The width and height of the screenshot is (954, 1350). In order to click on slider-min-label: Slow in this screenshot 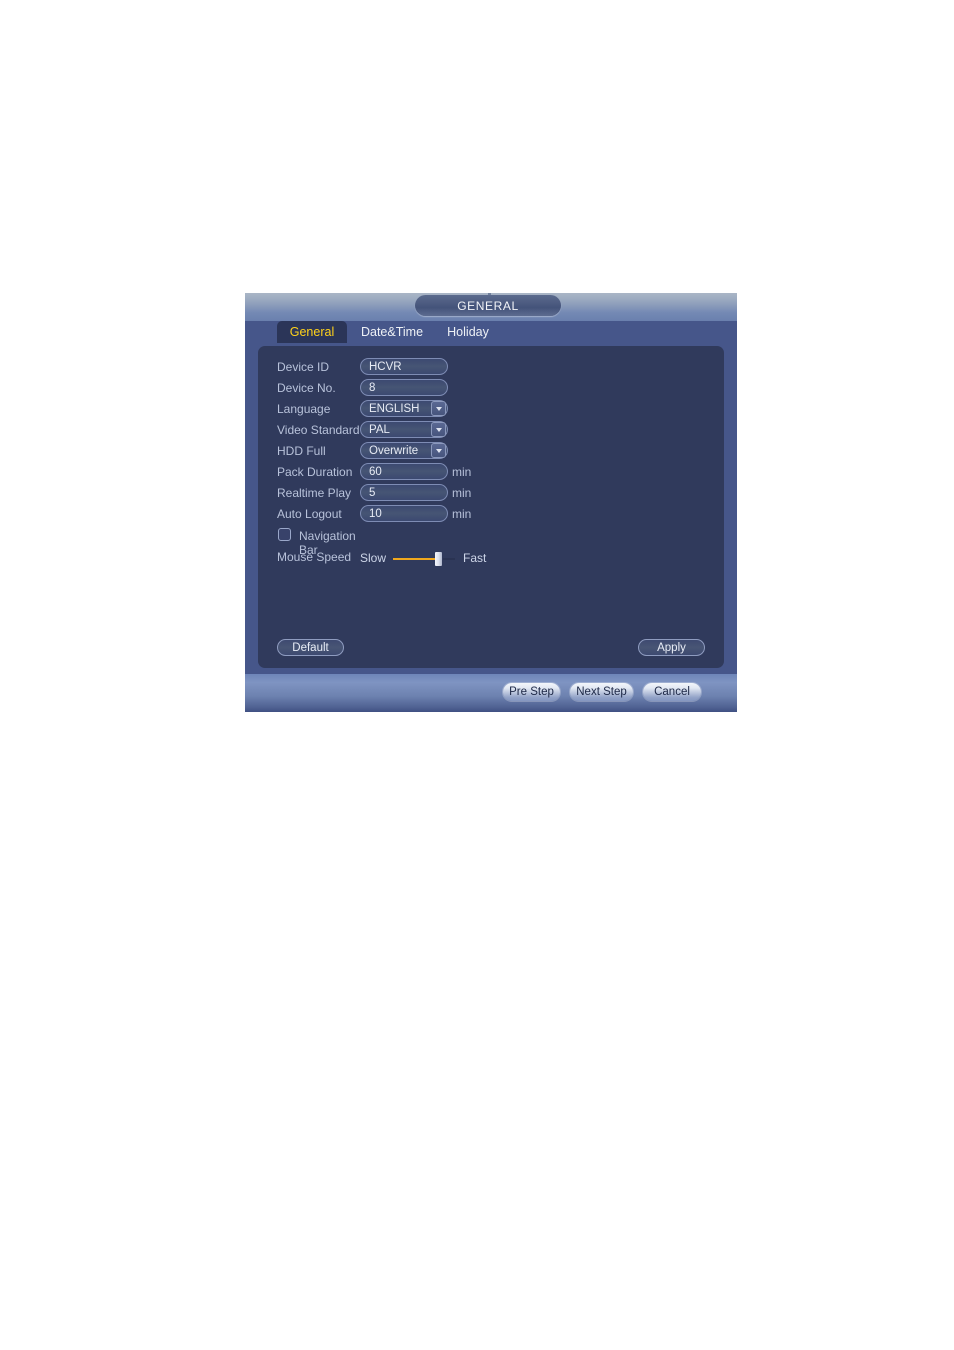, I will do `click(373, 558)`.